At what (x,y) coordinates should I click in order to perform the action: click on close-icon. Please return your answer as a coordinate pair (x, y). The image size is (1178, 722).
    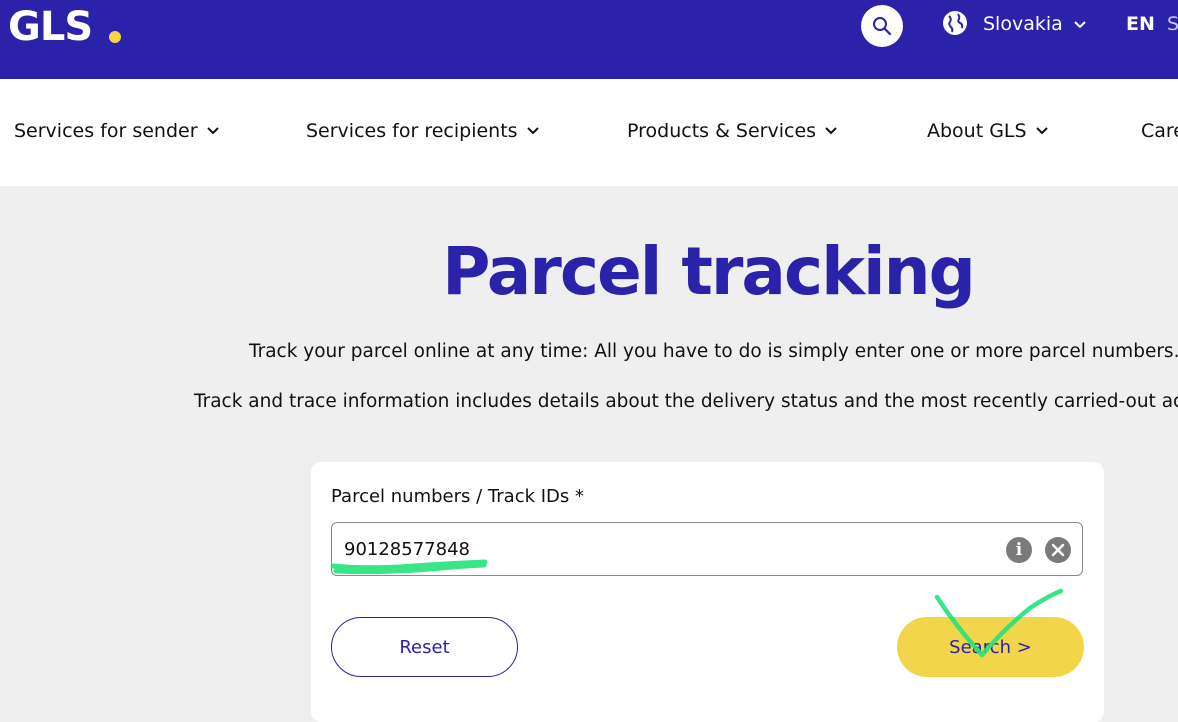
    Looking at the image, I should click on (1058, 550).